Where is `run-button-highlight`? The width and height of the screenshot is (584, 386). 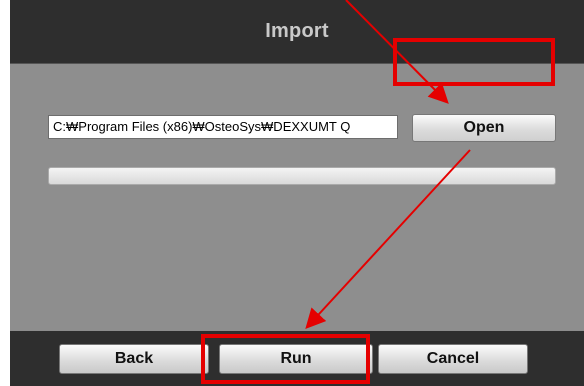 run-button-highlight is located at coordinates (285, 359).